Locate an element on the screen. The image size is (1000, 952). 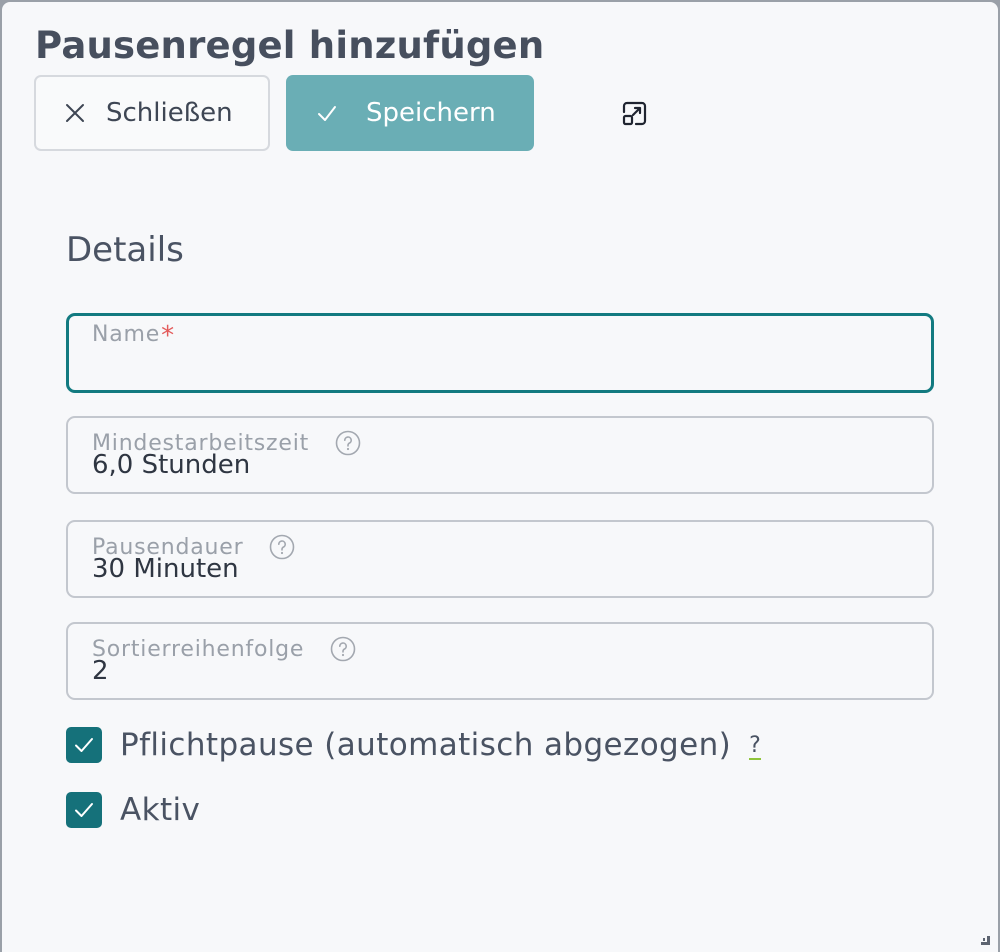
mindestarbeitszeit-field: Mindestarbeitszeit 6,0 Stunden is located at coordinates (500, 455).